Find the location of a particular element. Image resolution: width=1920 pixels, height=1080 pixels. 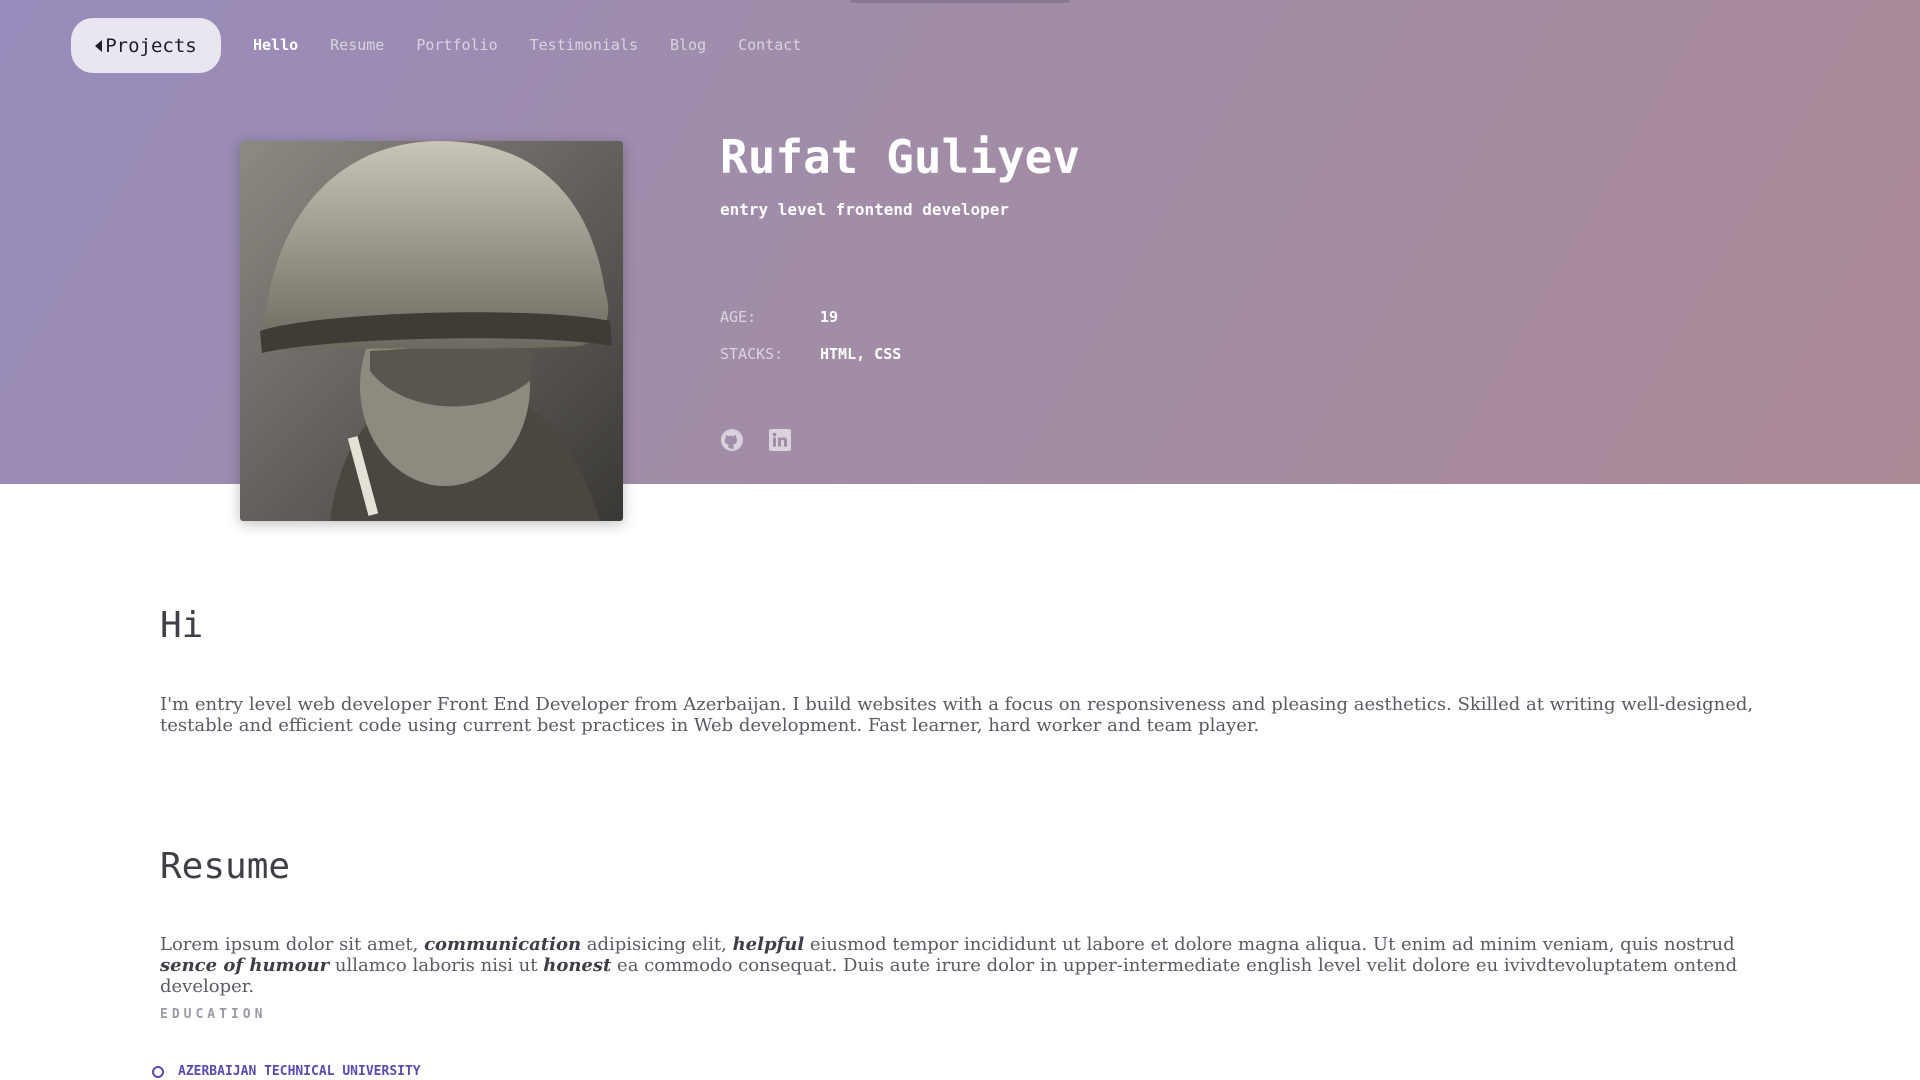

linkedin-icon is located at coordinates (780, 440).